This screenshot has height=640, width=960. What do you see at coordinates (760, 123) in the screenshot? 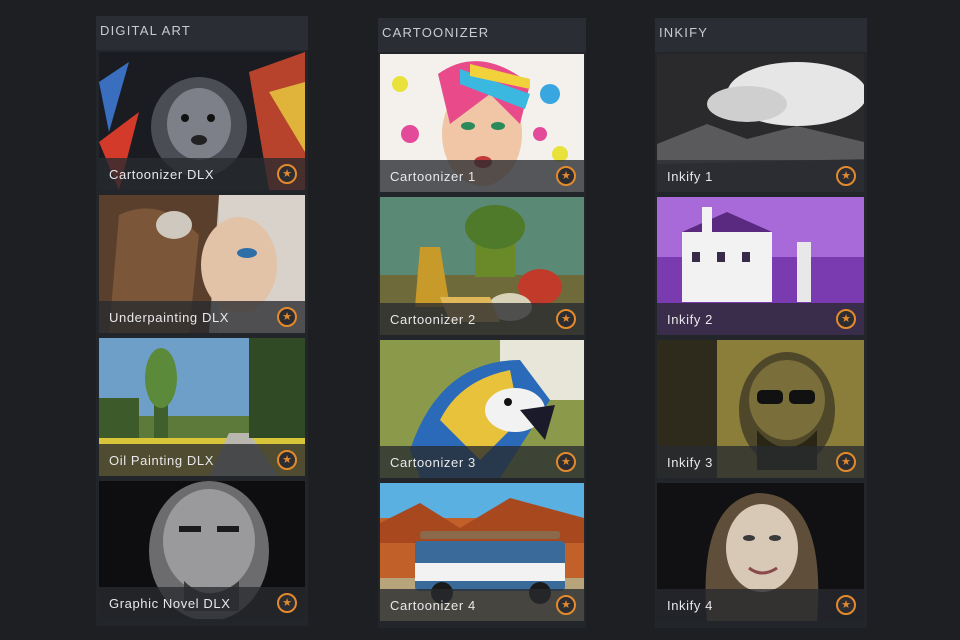
I see `effect-tile-inkify-1: Inkify 1 ★` at bounding box center [760, 123].